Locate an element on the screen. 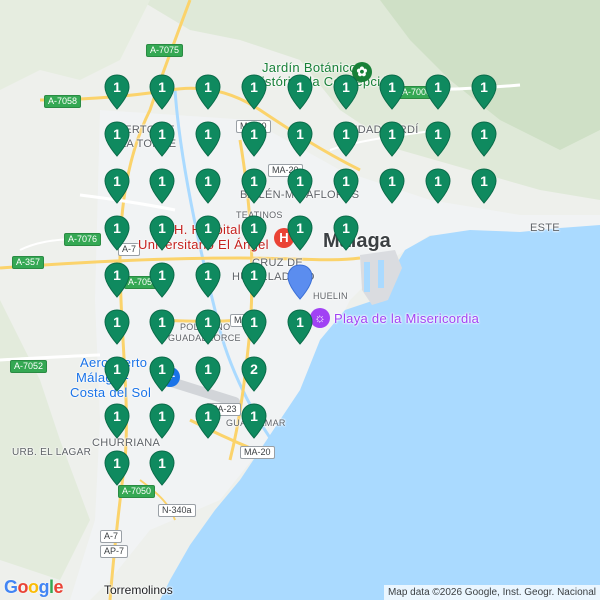 The width and height of the screenshot is (600, 600). label-garden-2: Histórico la Concepción is located at coordinates (323, 82).